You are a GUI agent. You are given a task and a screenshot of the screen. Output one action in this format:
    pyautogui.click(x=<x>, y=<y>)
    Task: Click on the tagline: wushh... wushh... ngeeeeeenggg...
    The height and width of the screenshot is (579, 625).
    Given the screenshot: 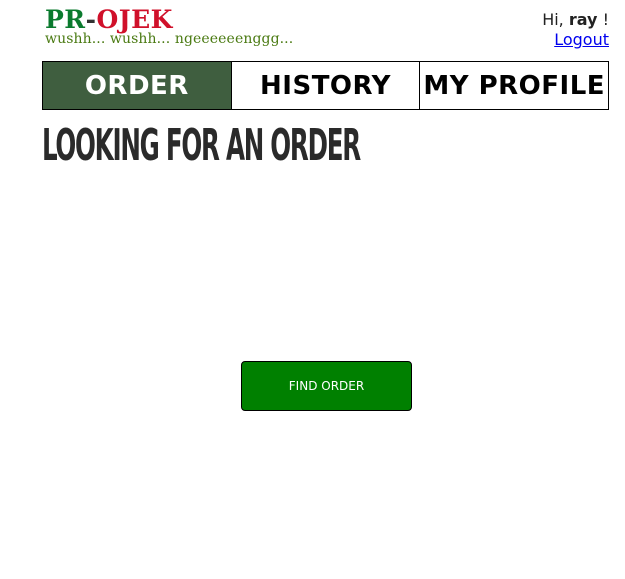 What is the action you would take?
    pyautogui.click(x=169, y=39)
    